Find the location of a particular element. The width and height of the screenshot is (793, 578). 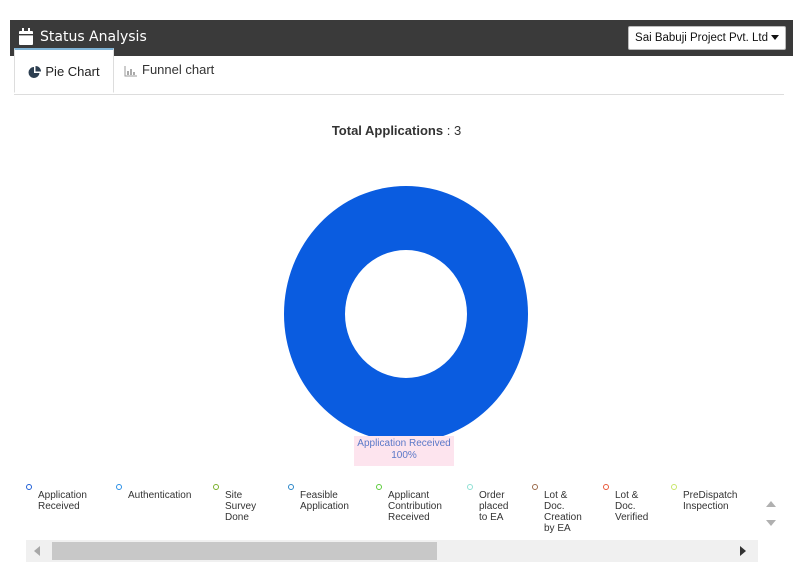

legend-label-line: Survey is located at coordinates (241, 506).